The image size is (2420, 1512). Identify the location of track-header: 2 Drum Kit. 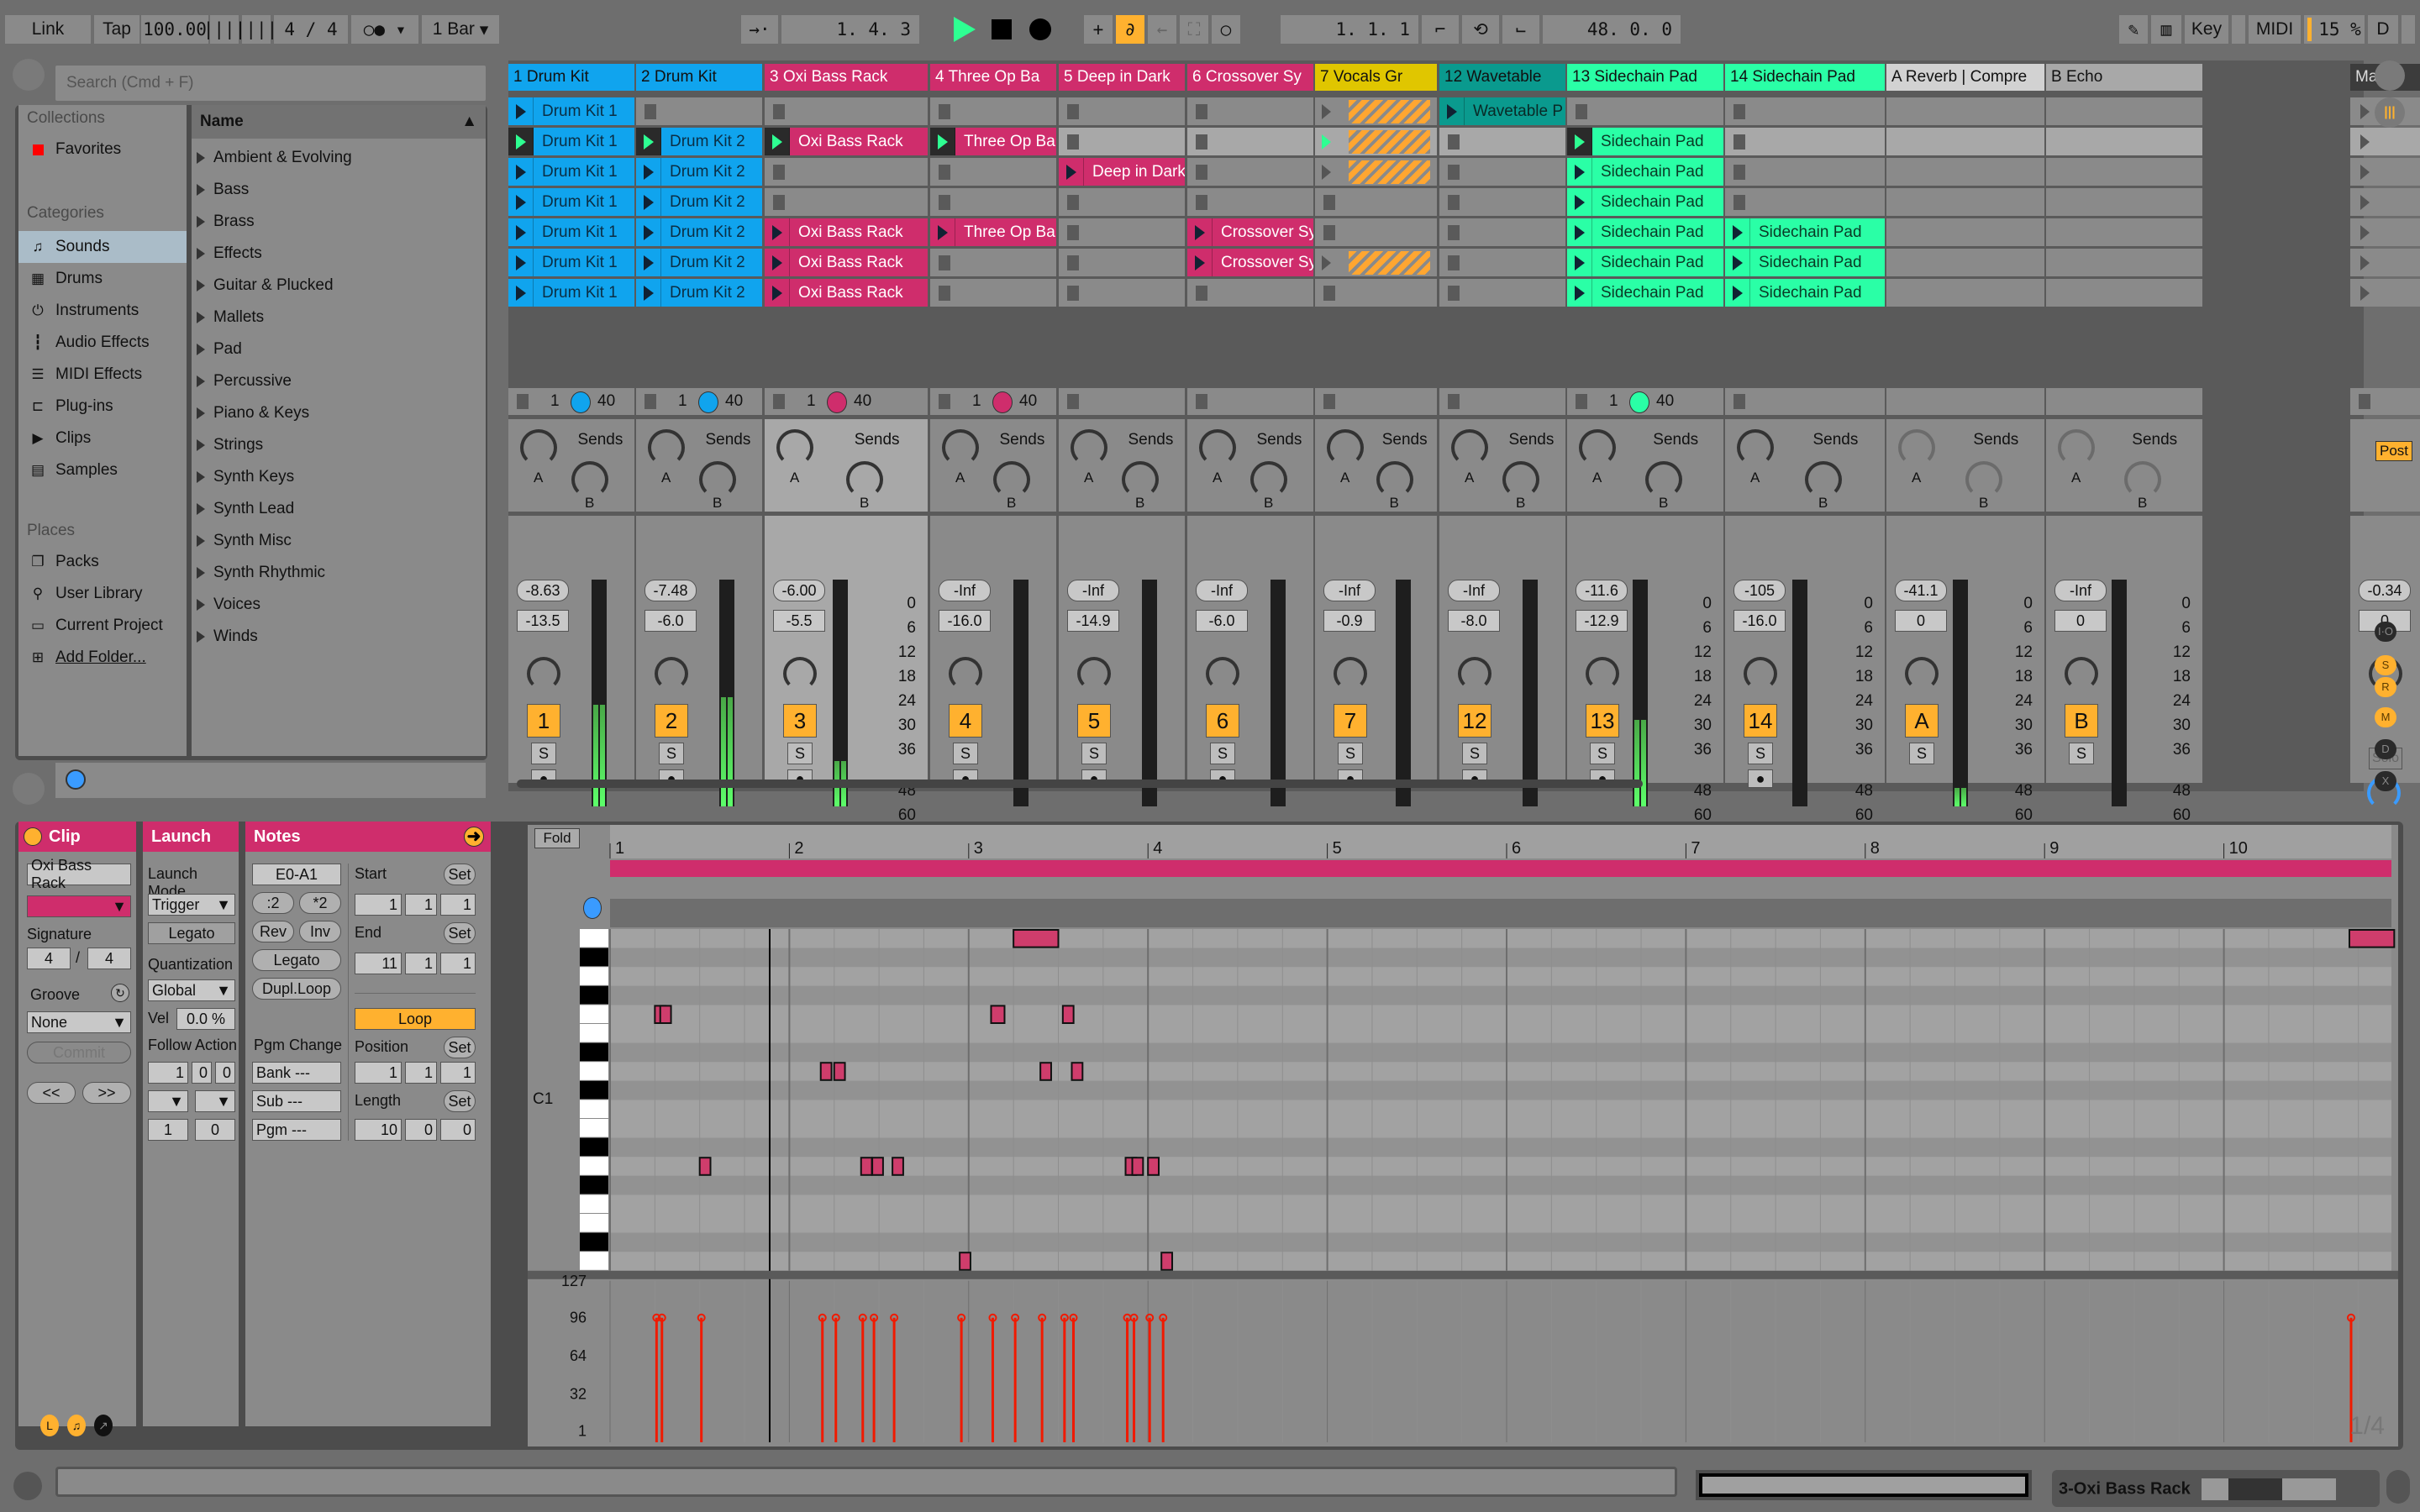
(699, 77).